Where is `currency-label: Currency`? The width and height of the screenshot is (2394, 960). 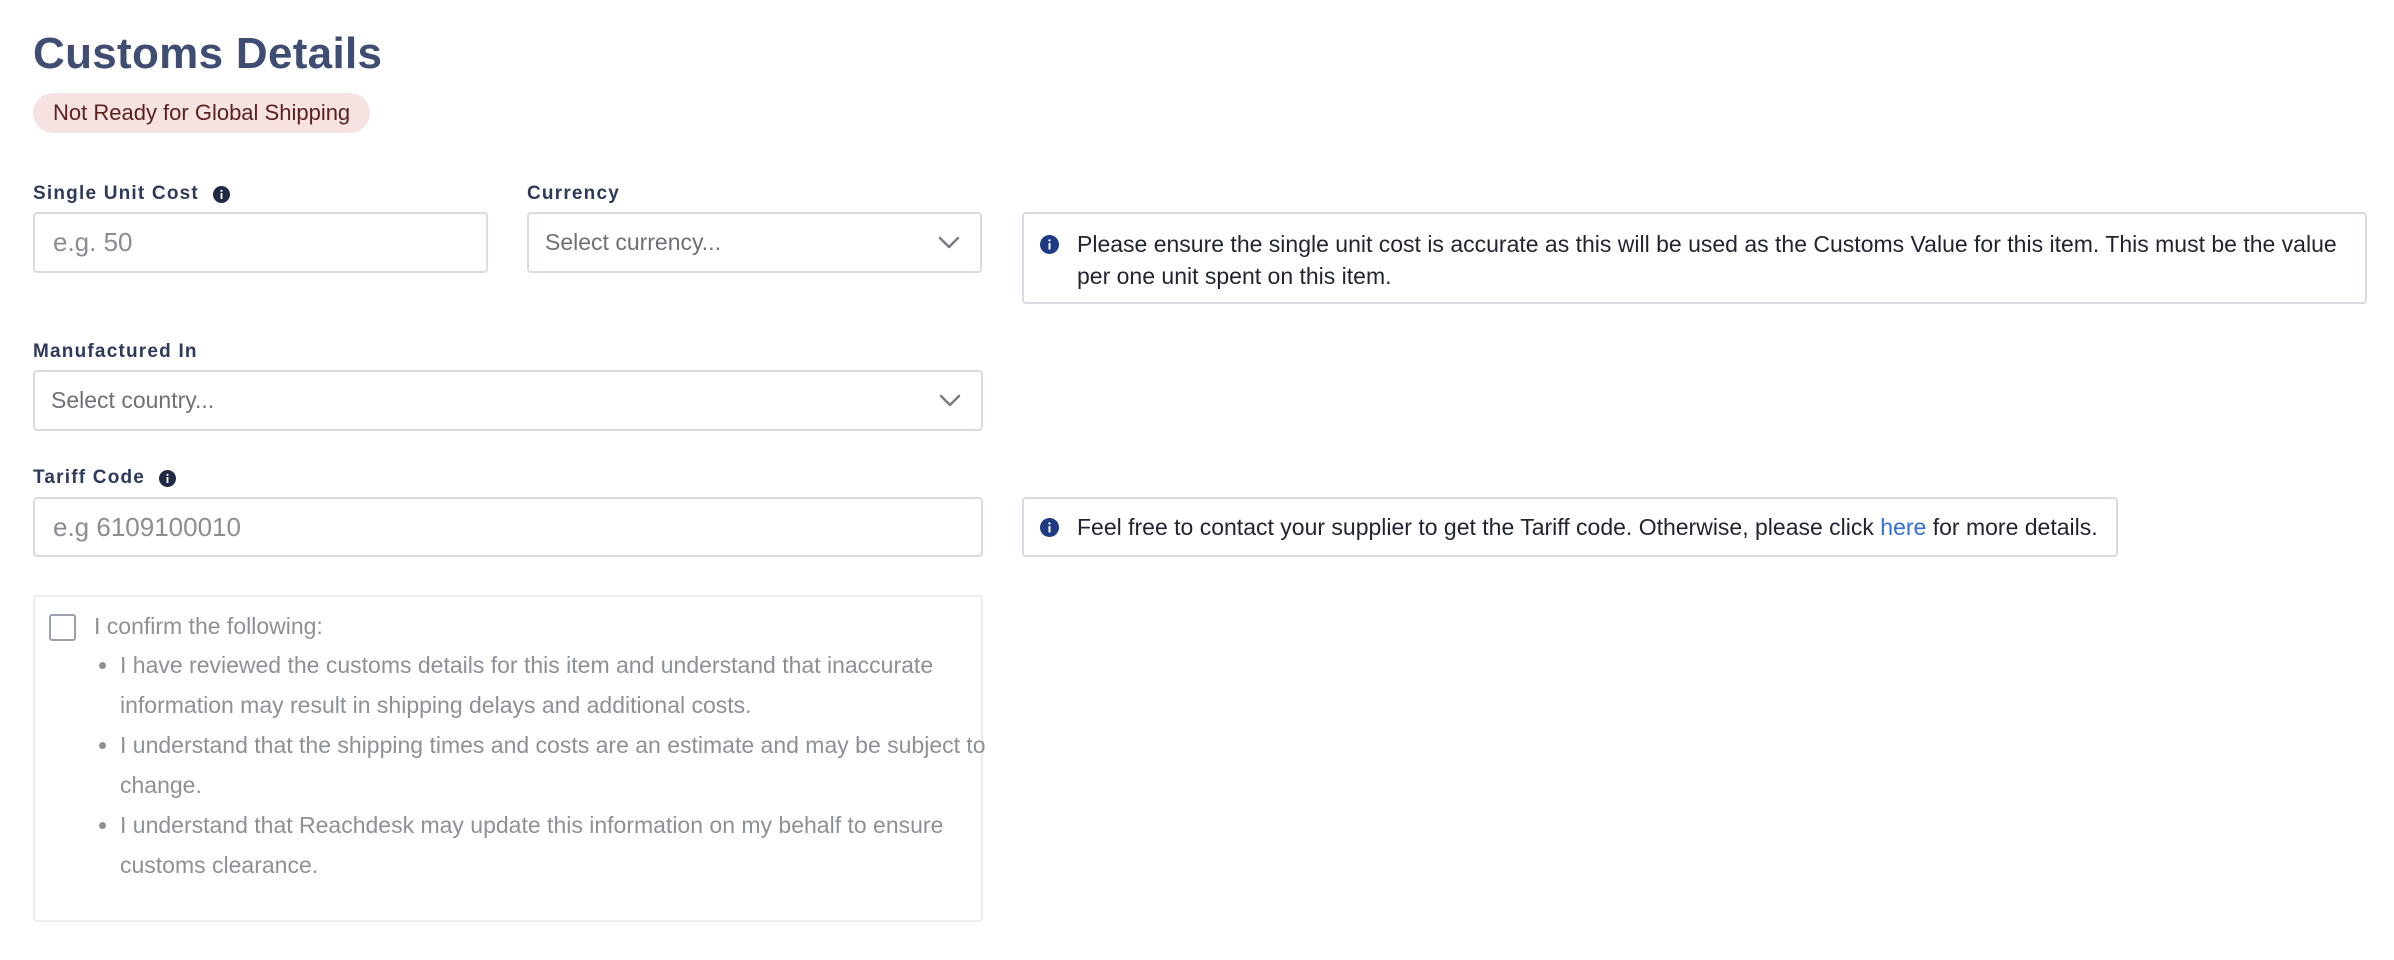 currency-label: Currency is located at coordinates (574, 193).